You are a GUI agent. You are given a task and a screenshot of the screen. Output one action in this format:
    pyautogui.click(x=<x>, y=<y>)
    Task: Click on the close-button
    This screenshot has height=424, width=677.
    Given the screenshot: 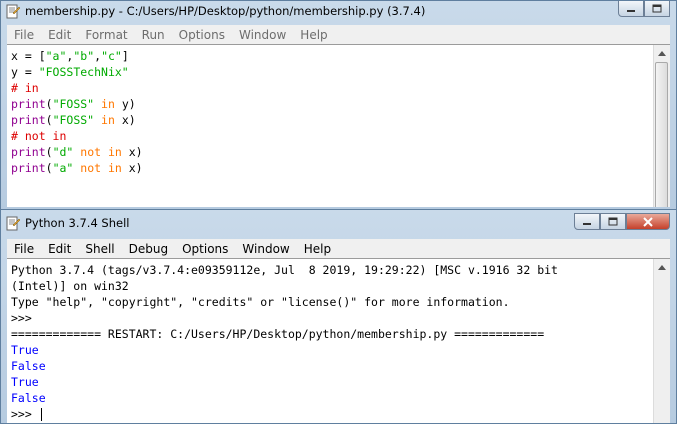 What is the action you would take?
    pyautogui.click(x=648, y=221)
    